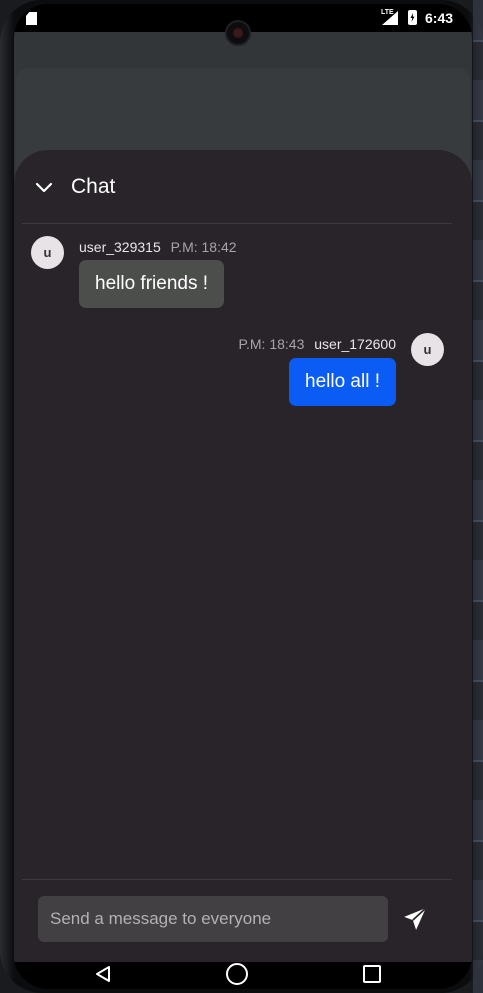 The image size is (483, 993). I want to click on battery-charging-icon, so click(412, 17).